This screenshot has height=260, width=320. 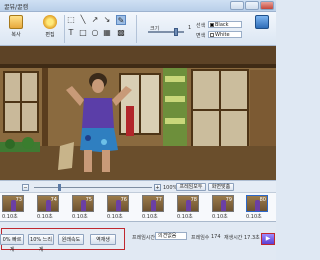 What do you see at coordinates (191, 187) in the screenshot?
I see `show-all-frames-button: 프레임모두` at bounding box center [191, 187].